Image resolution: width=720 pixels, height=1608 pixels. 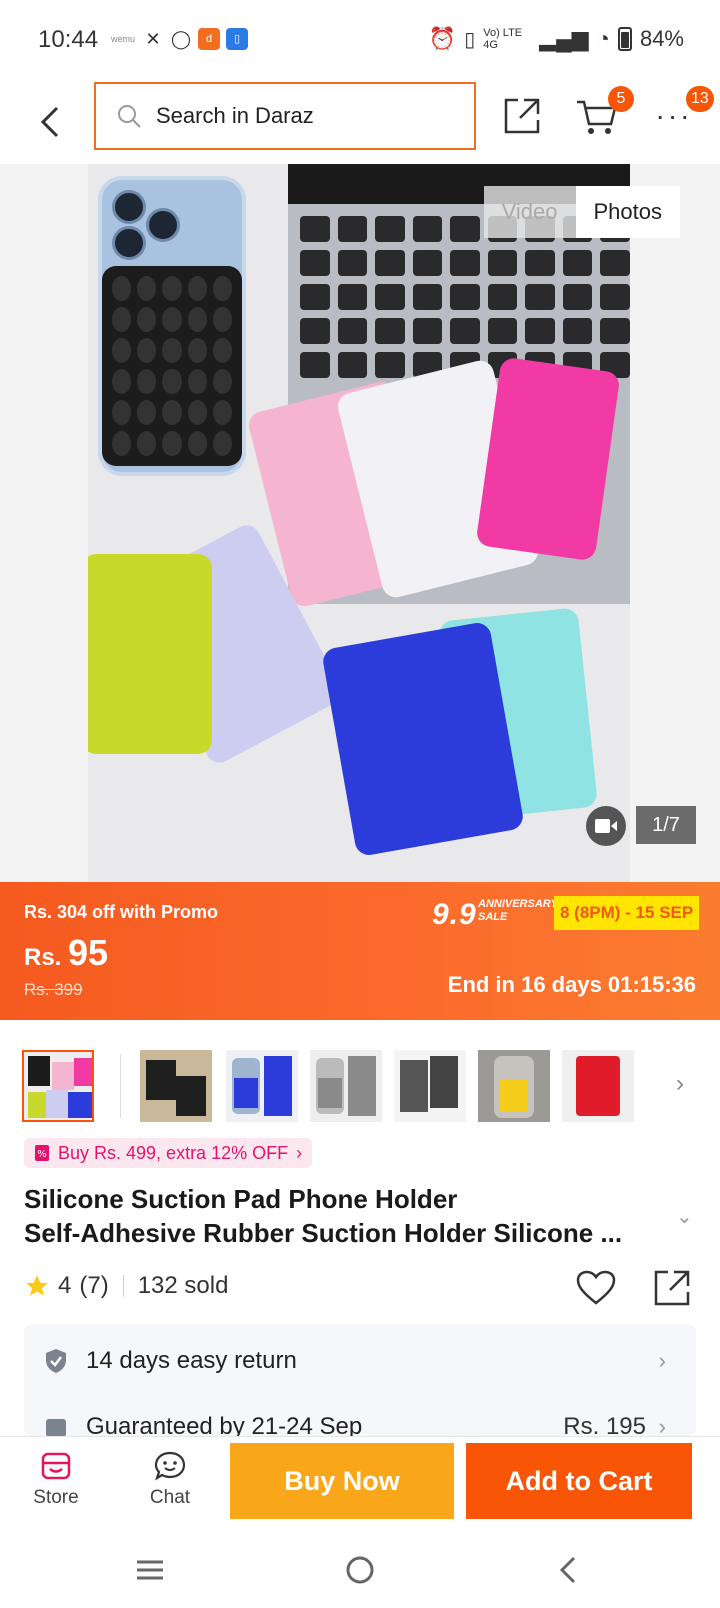 I want to click on daraz-app-icon: d, so click(x=209, y=39).